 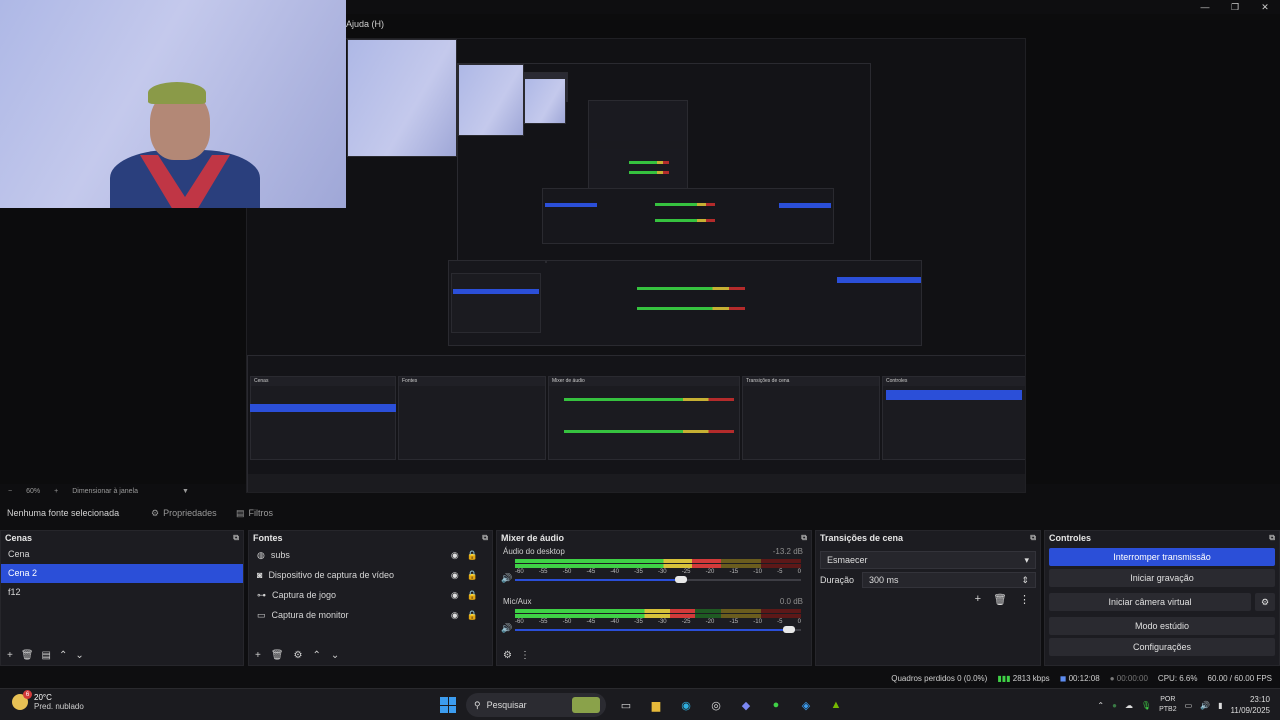 What do you see at coordinates (185, 491) in the screenshot?
I see `chevron-down-icon: ▼` at bounding box center [185, 491].